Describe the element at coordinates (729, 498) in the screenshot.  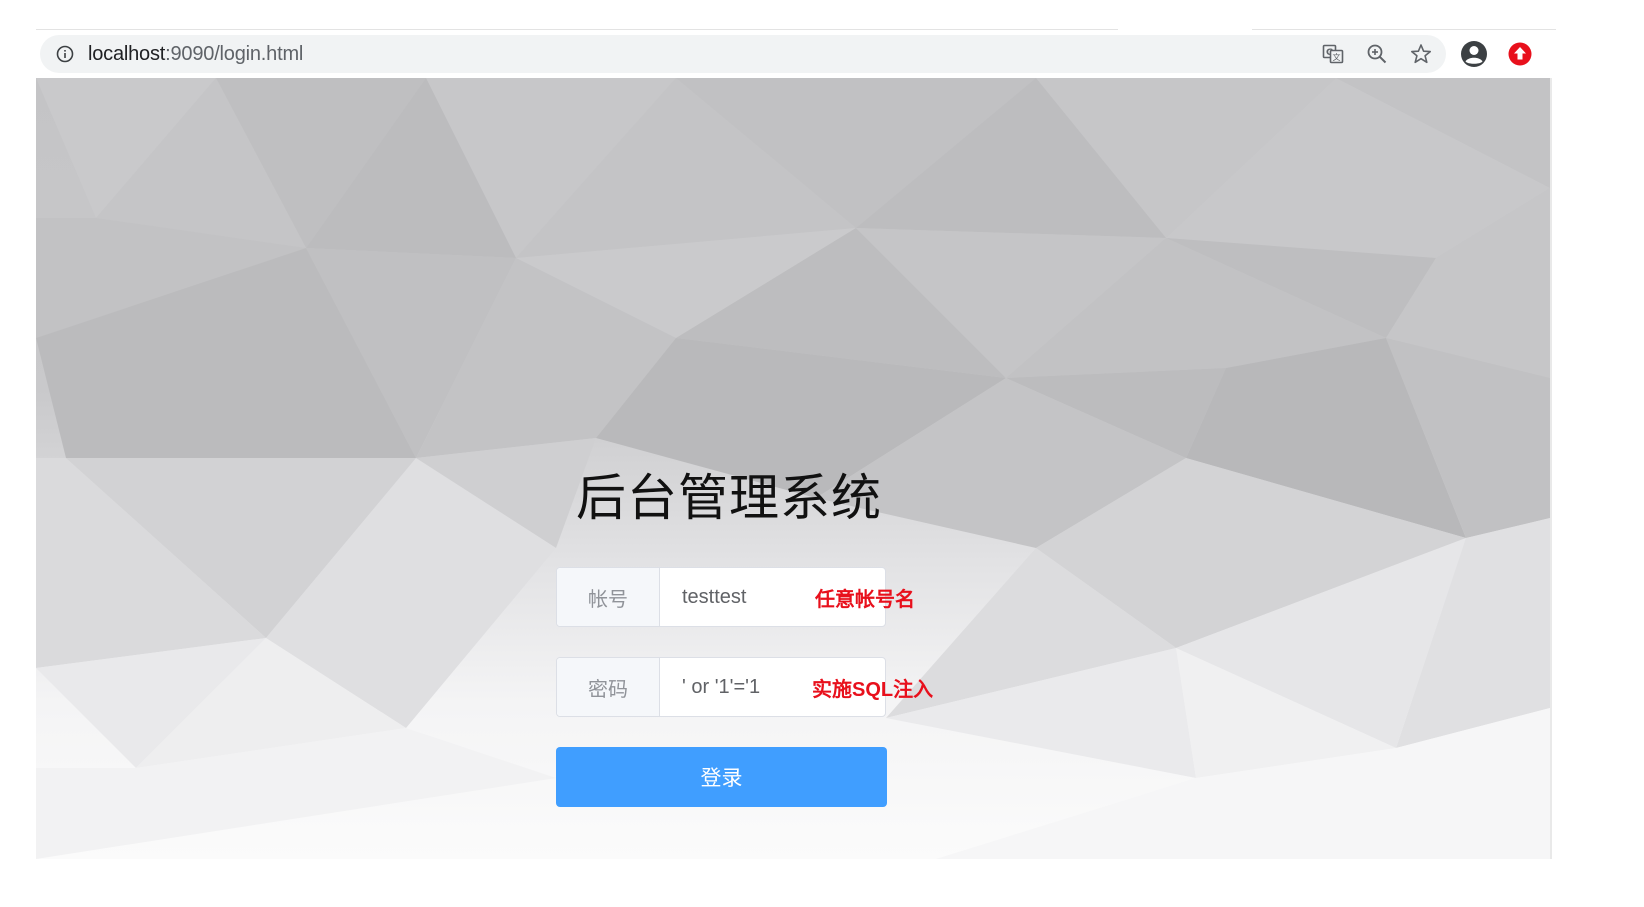
I see `page-title: 后台管理系统` at that location.